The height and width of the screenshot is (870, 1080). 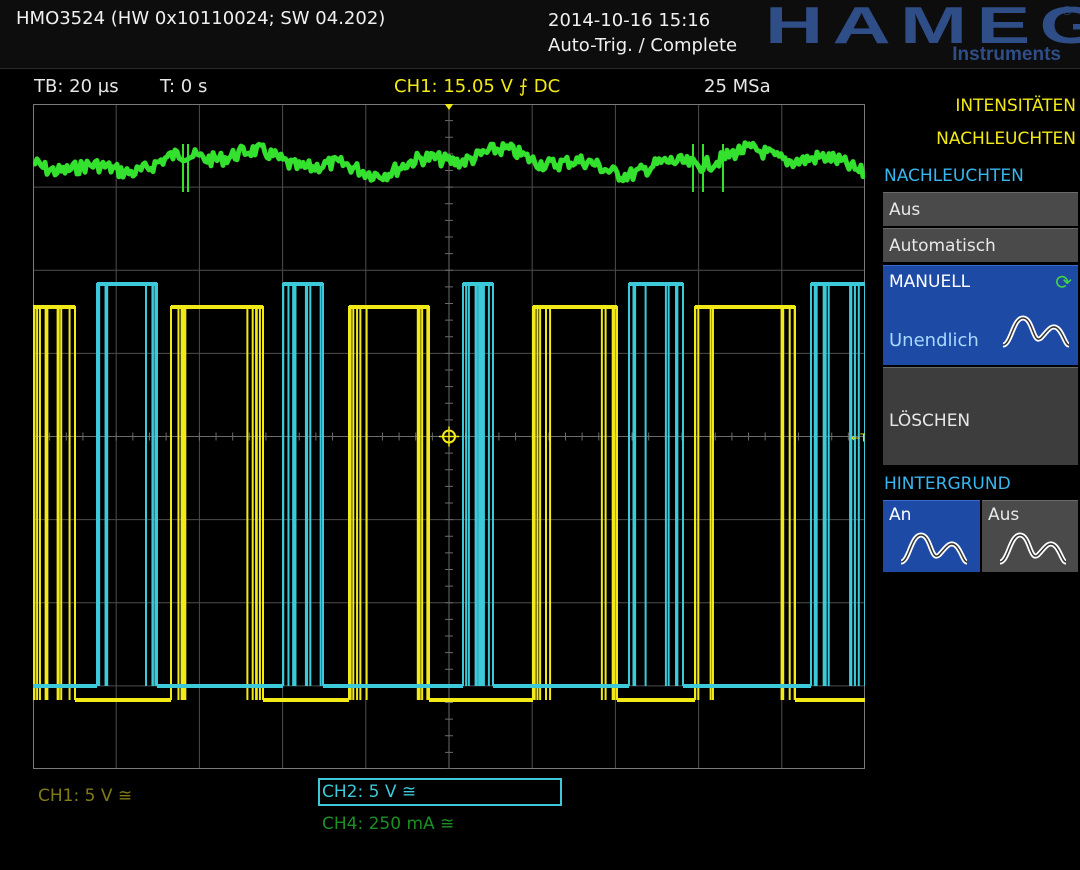 I want to click on manual-value: Unendlich, so click(x=934, y=340).